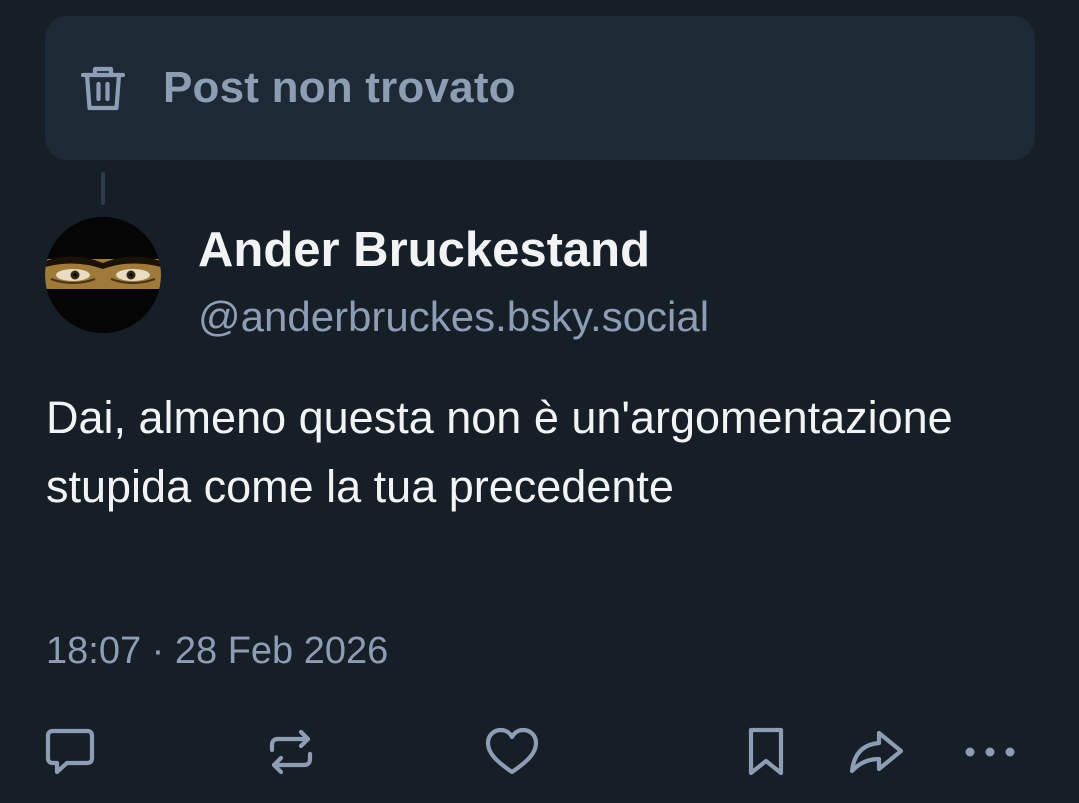 The height and width of the screenshot is (803, 1079). I want to click on share-button, so click(876, 752).